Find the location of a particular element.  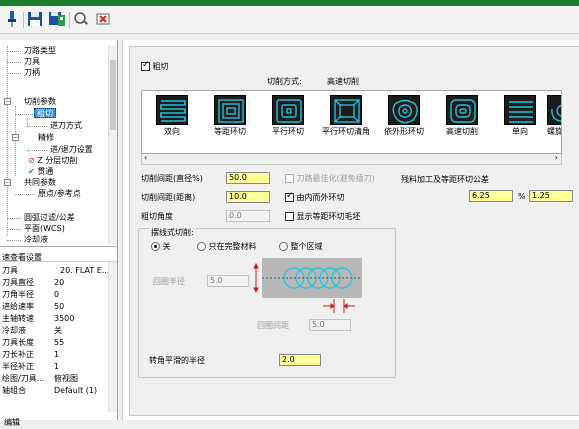

optimize-checkbox: 刀路最佳化(避免插刀) is located at coordinates (330, 178).